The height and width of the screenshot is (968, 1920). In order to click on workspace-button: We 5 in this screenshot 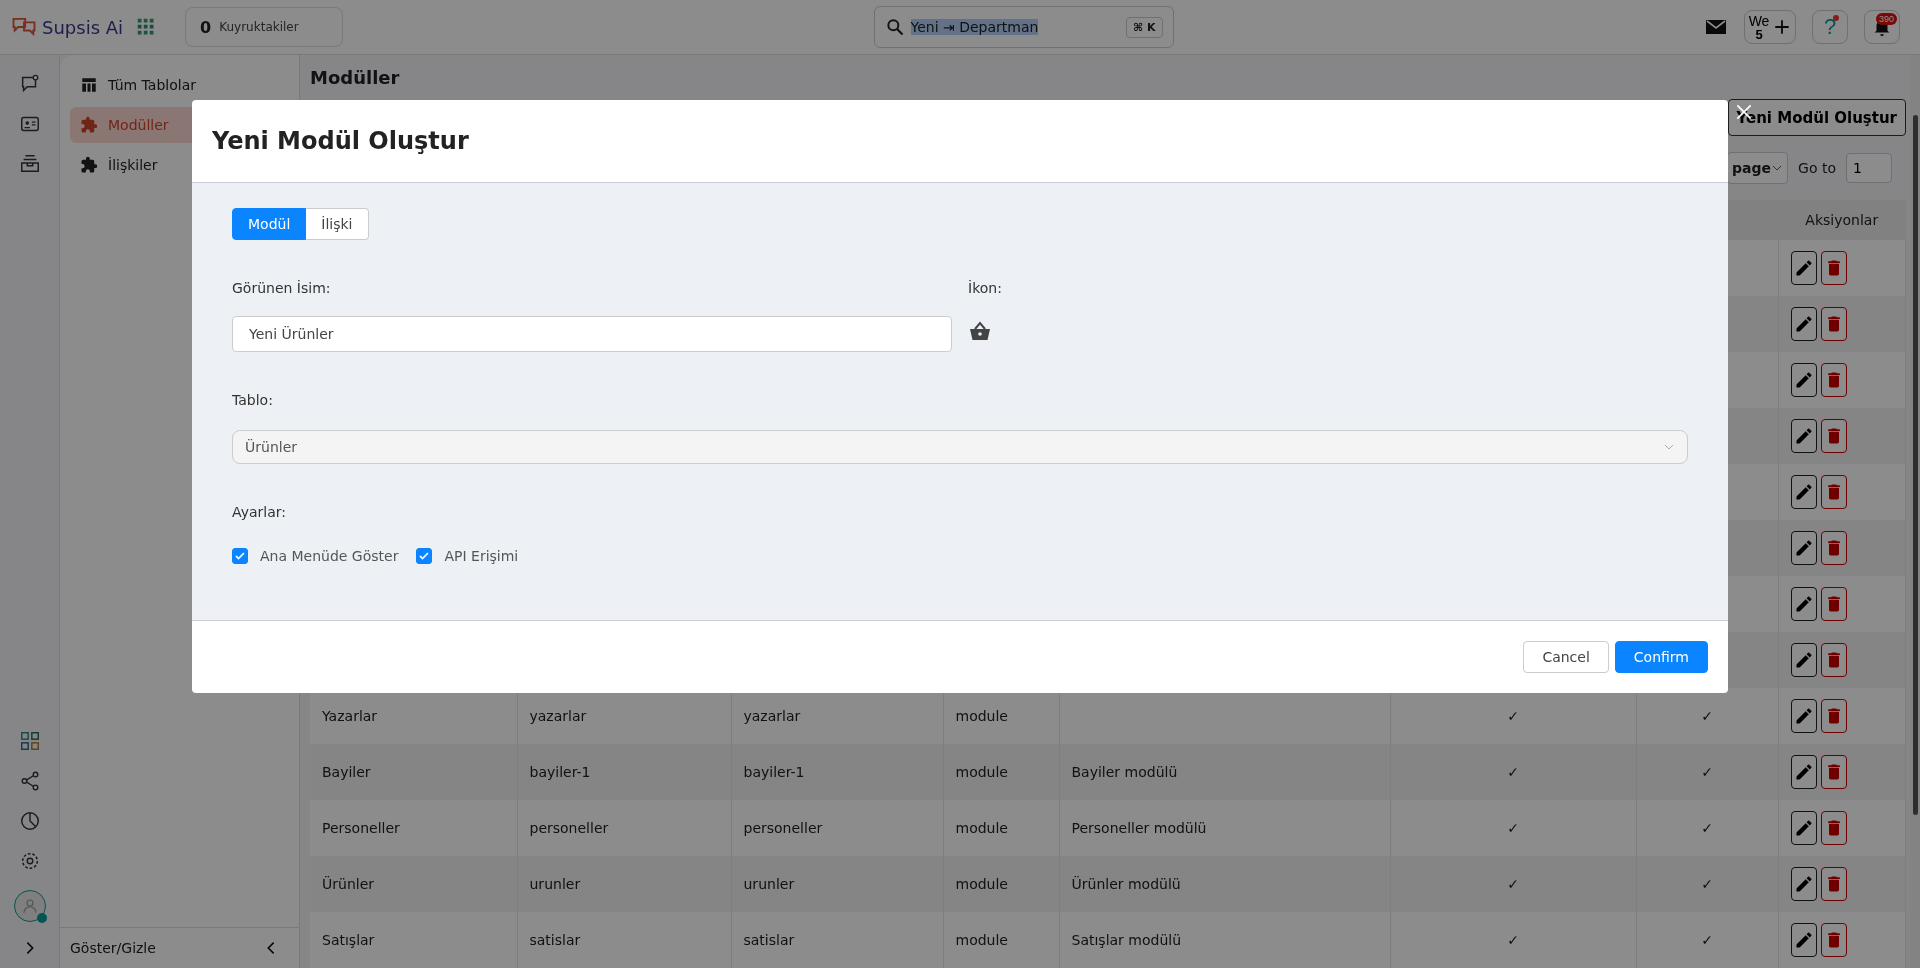, I will do `click(1770, 27)`.